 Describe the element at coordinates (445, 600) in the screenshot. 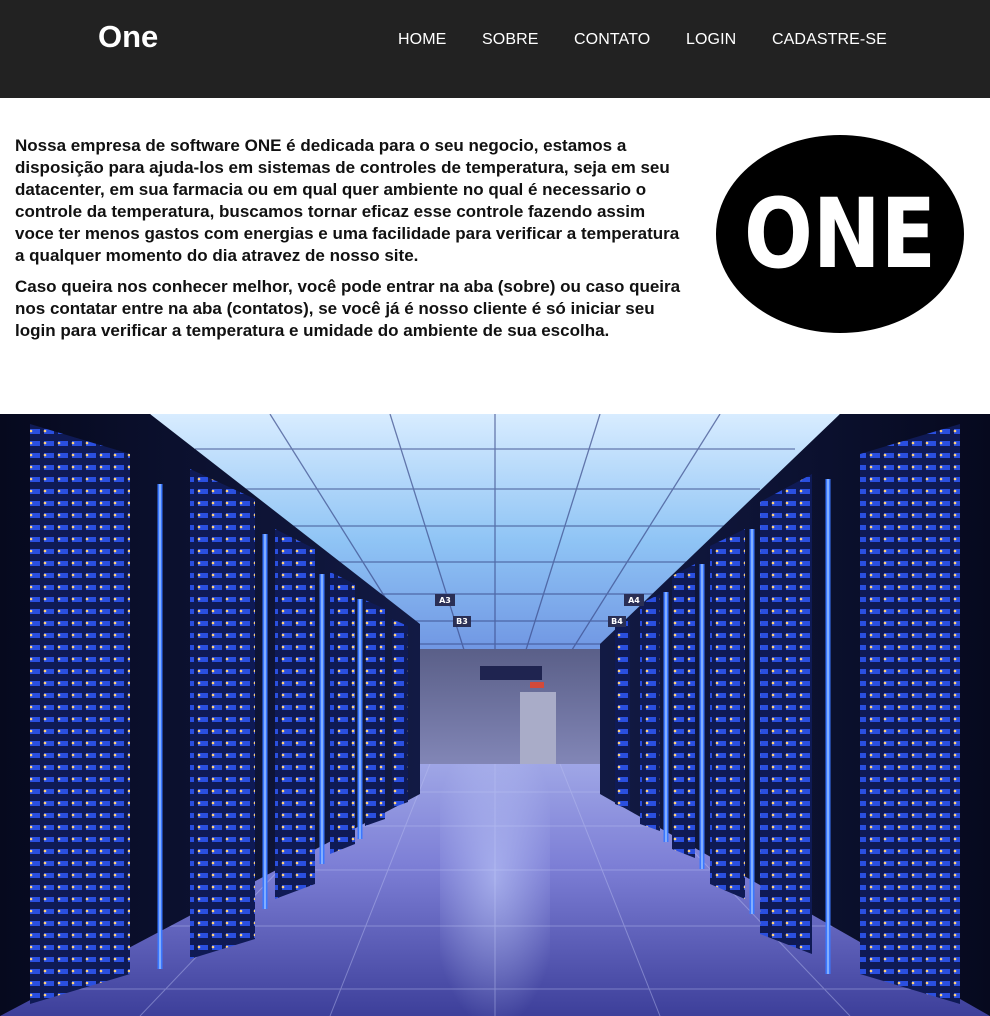

I see `sign-a3: A3` at that location.